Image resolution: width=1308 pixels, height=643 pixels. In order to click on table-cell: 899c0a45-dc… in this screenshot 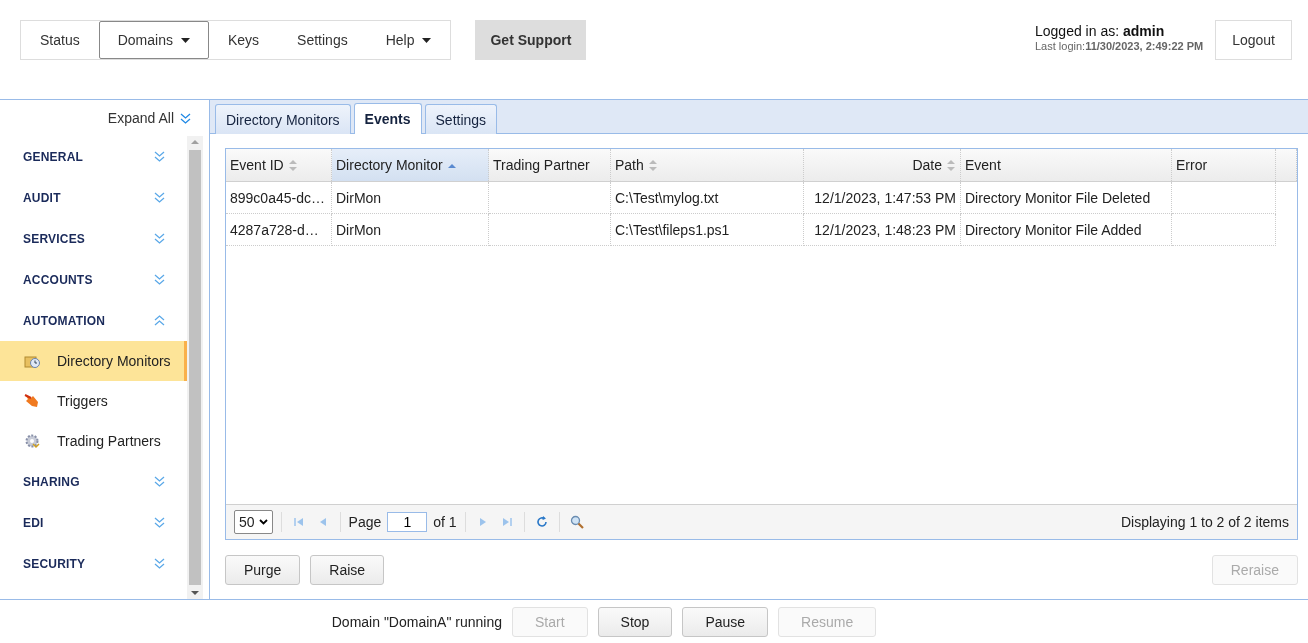, I will do `click(279, 198)`.